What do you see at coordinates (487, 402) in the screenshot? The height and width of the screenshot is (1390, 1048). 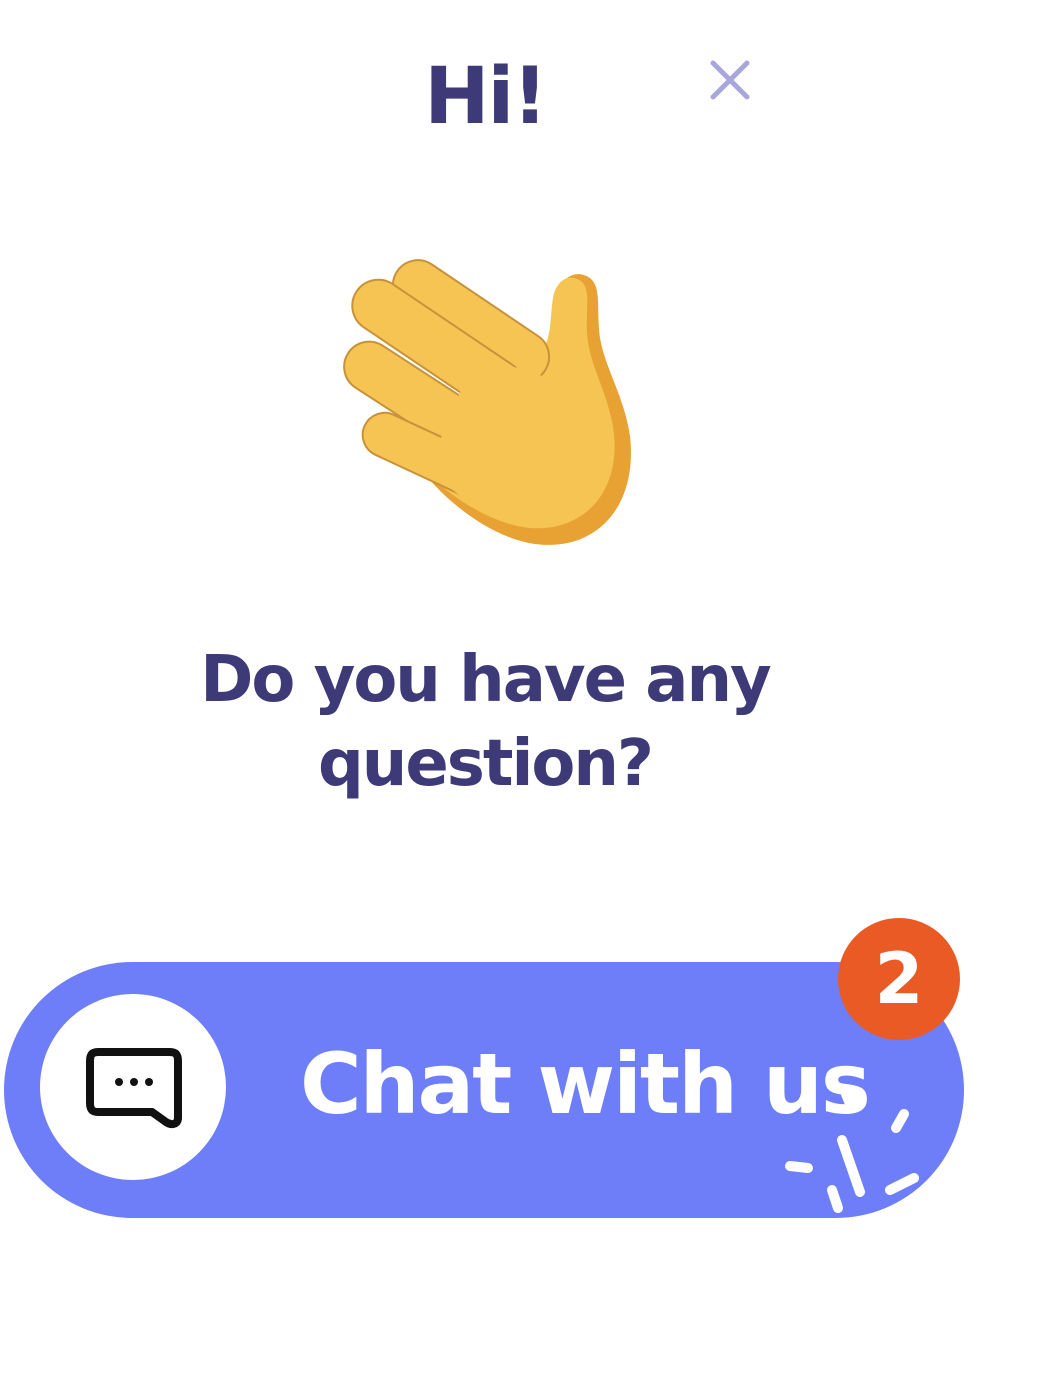 I see `waving-hand-icon` at bounding box center [487, 402].